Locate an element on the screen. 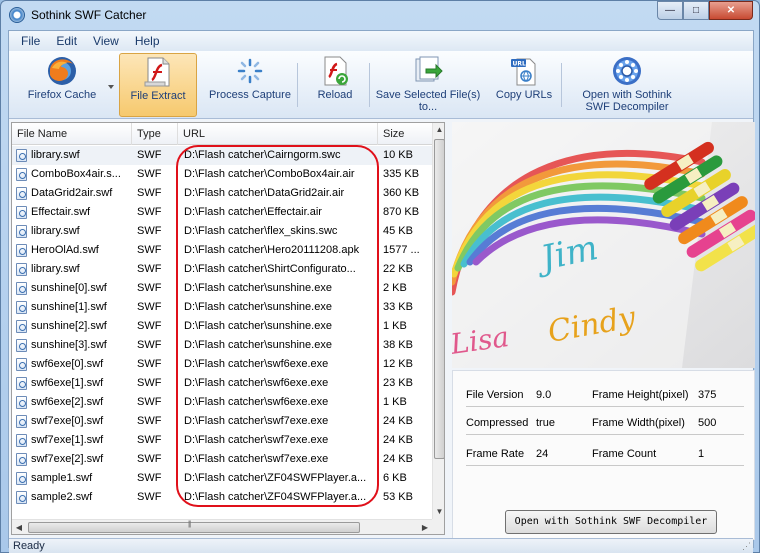  open-with-decompiler-panel-button: Open with Sothink SWF Decompiler is located at coordinates (611, 522).